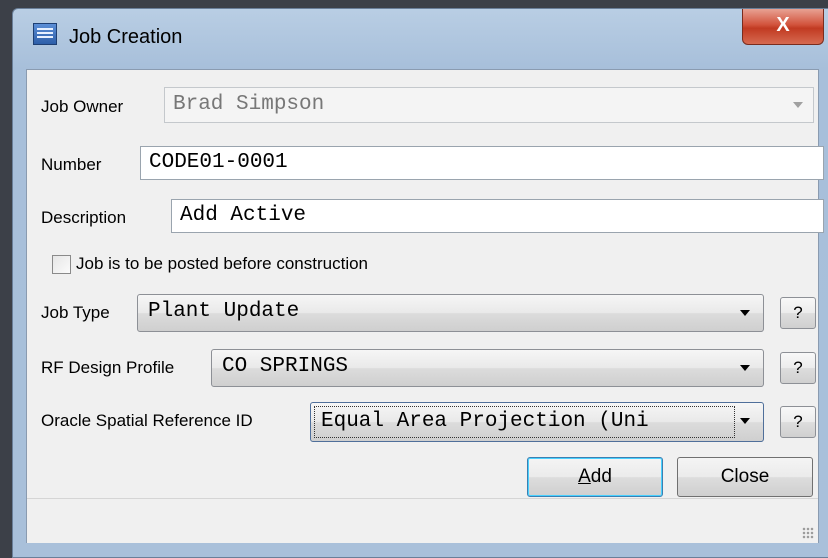 The width and height of the screenshot is (828, 558). Describe the element at coordinates (482, 163) in the screenshot. I see `number-input: CODE01-0001` at that location.